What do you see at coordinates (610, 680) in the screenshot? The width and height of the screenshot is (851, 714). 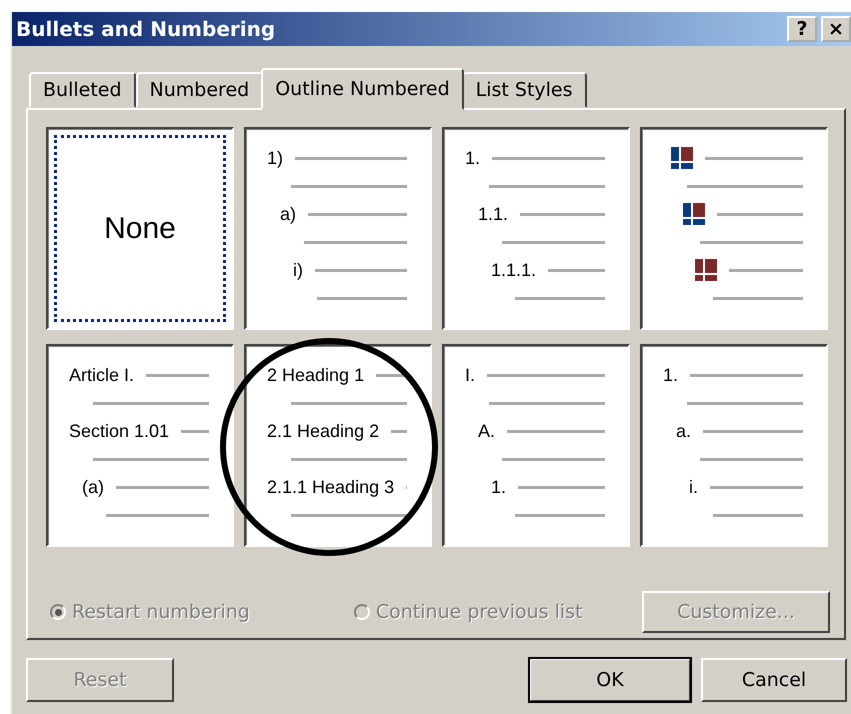 I see `dialog-button: OK` at bounding box center [610, 680].